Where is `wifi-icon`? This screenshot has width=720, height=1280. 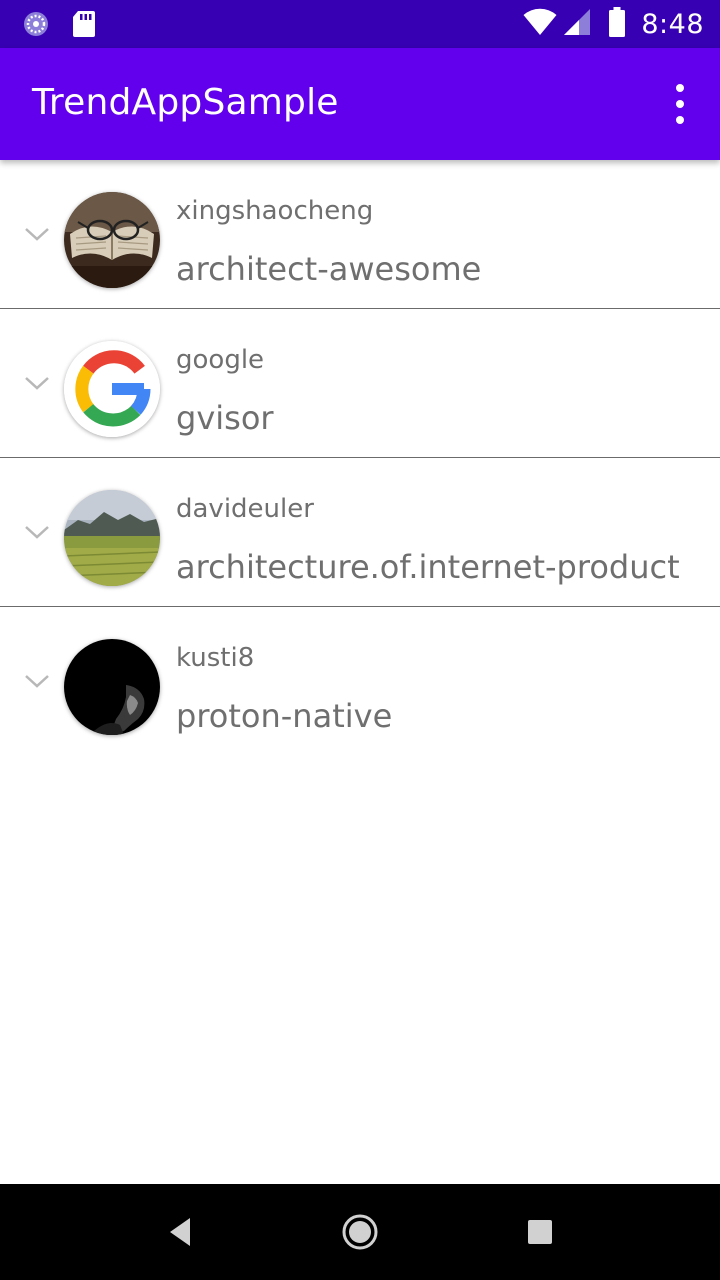
wifi-icon is located at coordinates (540, 24).